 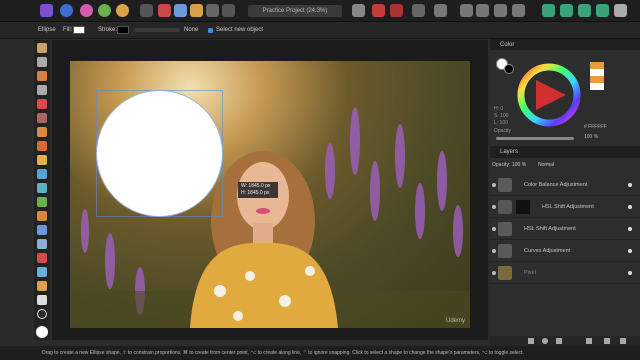 What do you see at coordinates (501, 165) in the screenshot?
I see `layers-opacity-label: Opacity:` at bounding box center [501, 165].